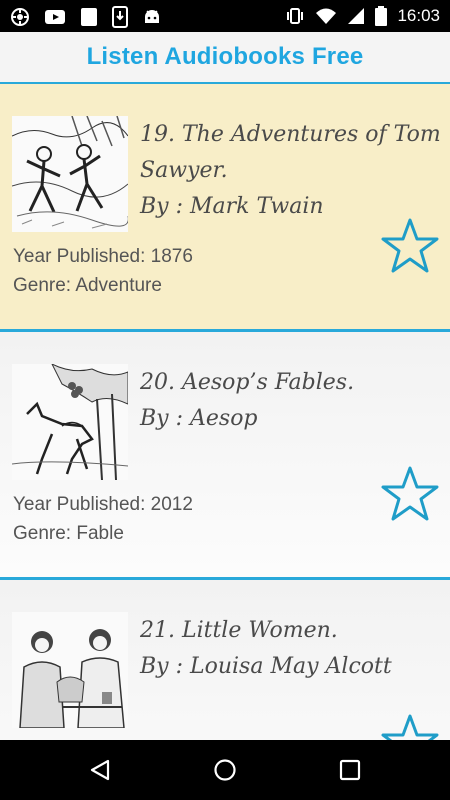  Describe the element at coordinates (103, 504) in the screenshot. I see `book-year: Year Published: 2012` at that location.